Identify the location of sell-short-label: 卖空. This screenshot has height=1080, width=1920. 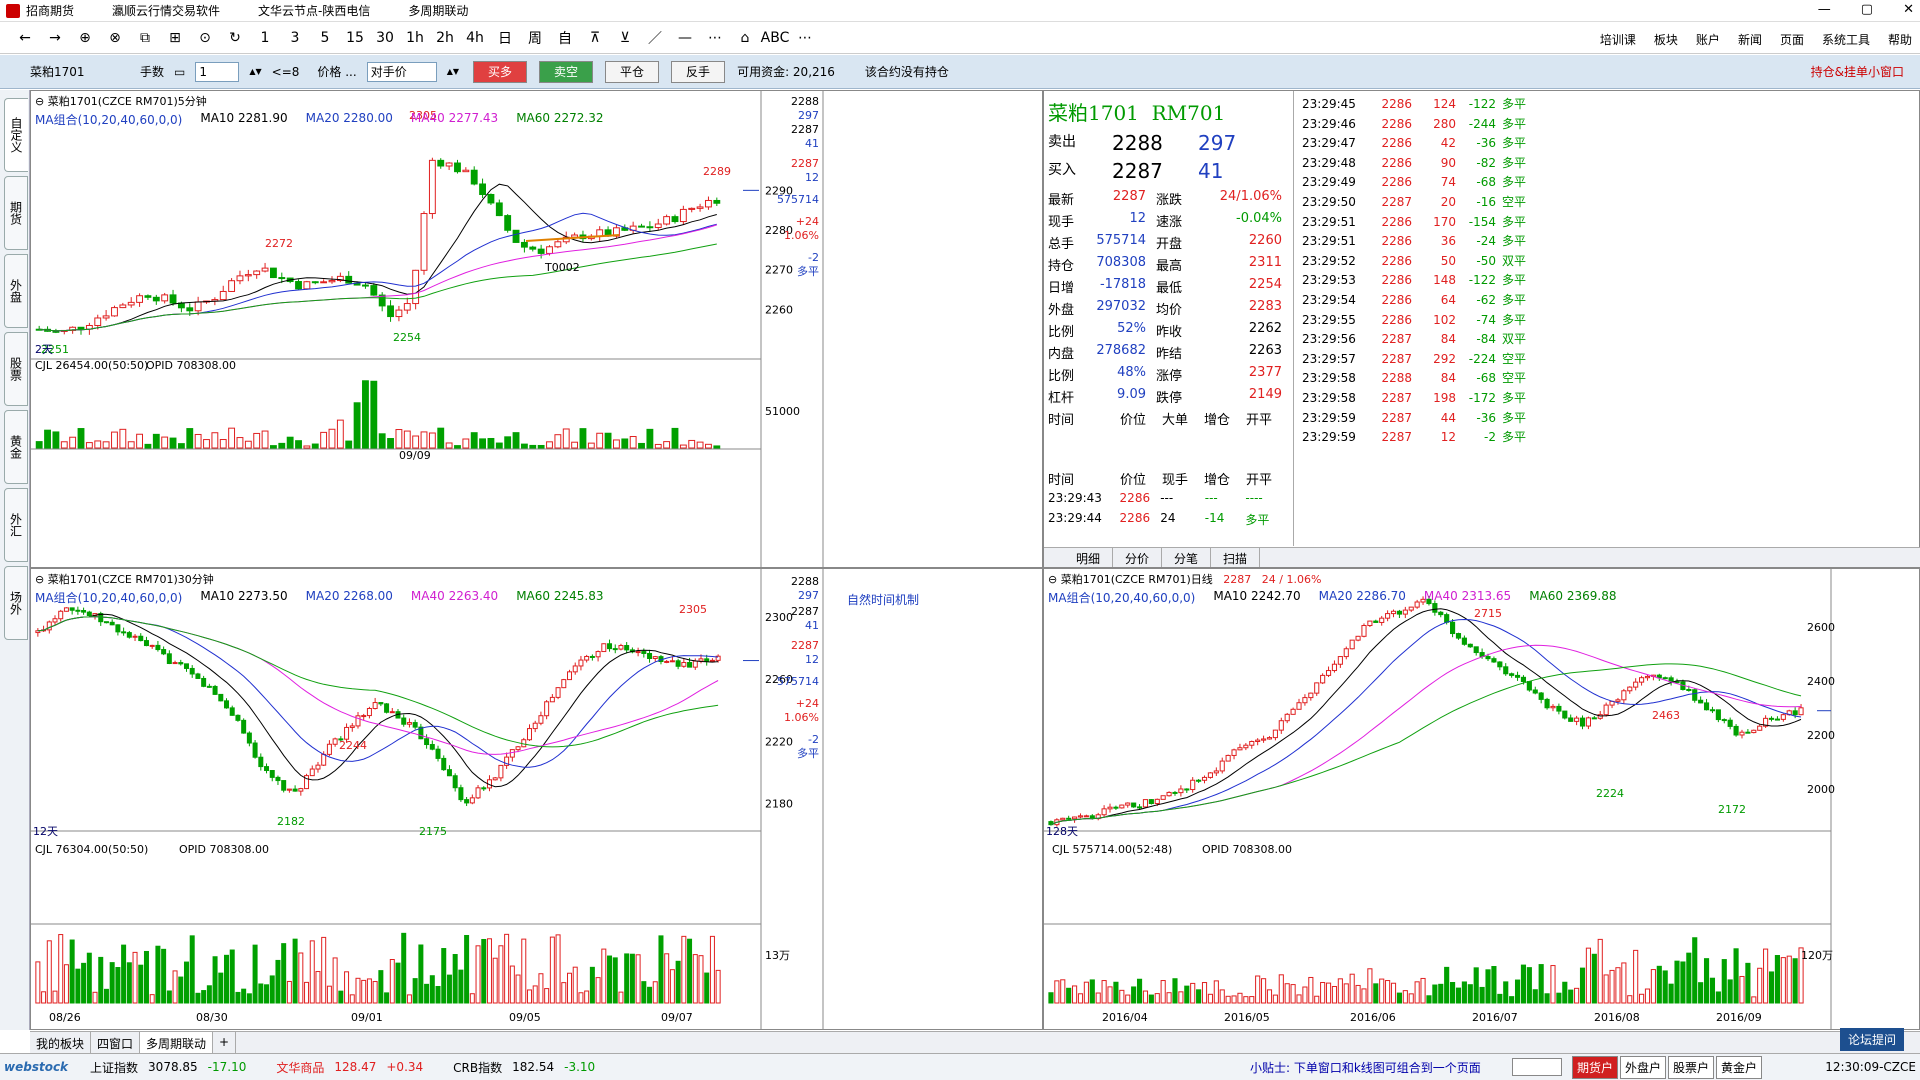
(566, 72).